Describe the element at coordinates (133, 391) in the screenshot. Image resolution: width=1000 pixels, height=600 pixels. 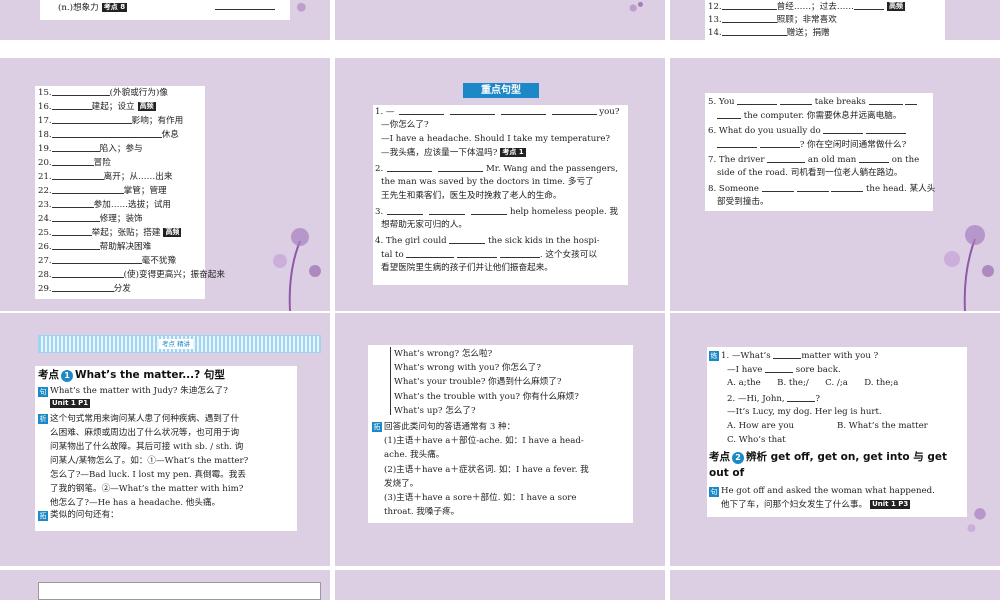
I see `example-sentence: 句 What’s the matter with Judy? 朱迪怎么了?` at that location.